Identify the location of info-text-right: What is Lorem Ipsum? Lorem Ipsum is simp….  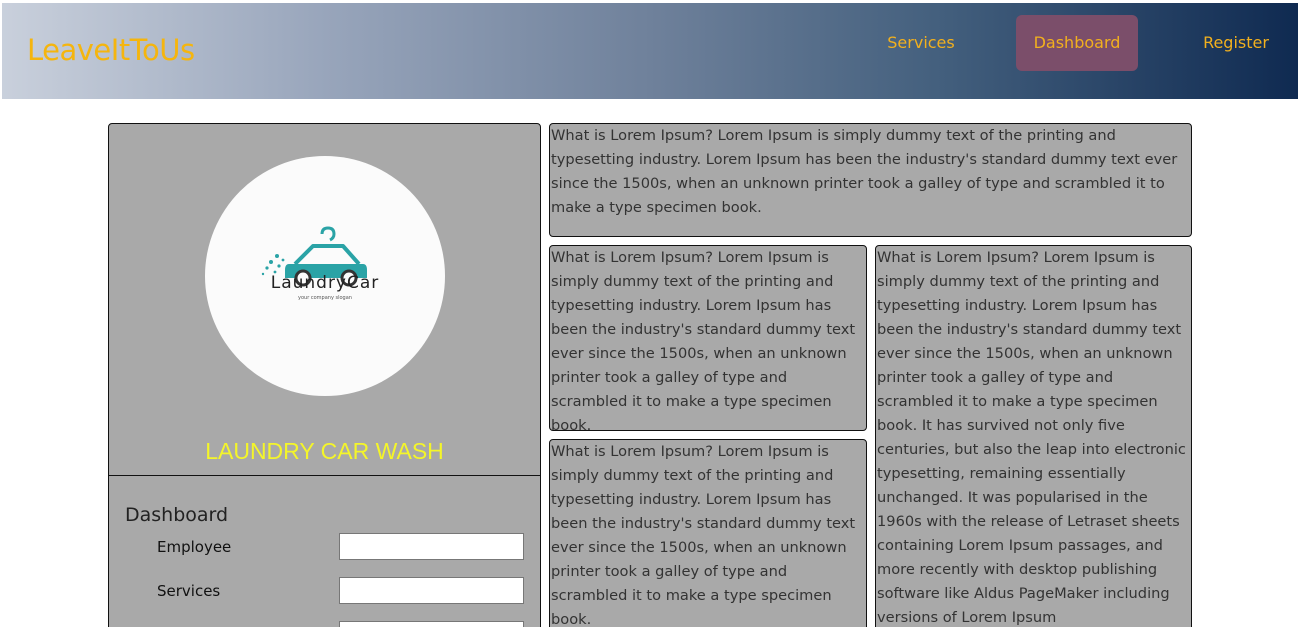
(1033, 436).